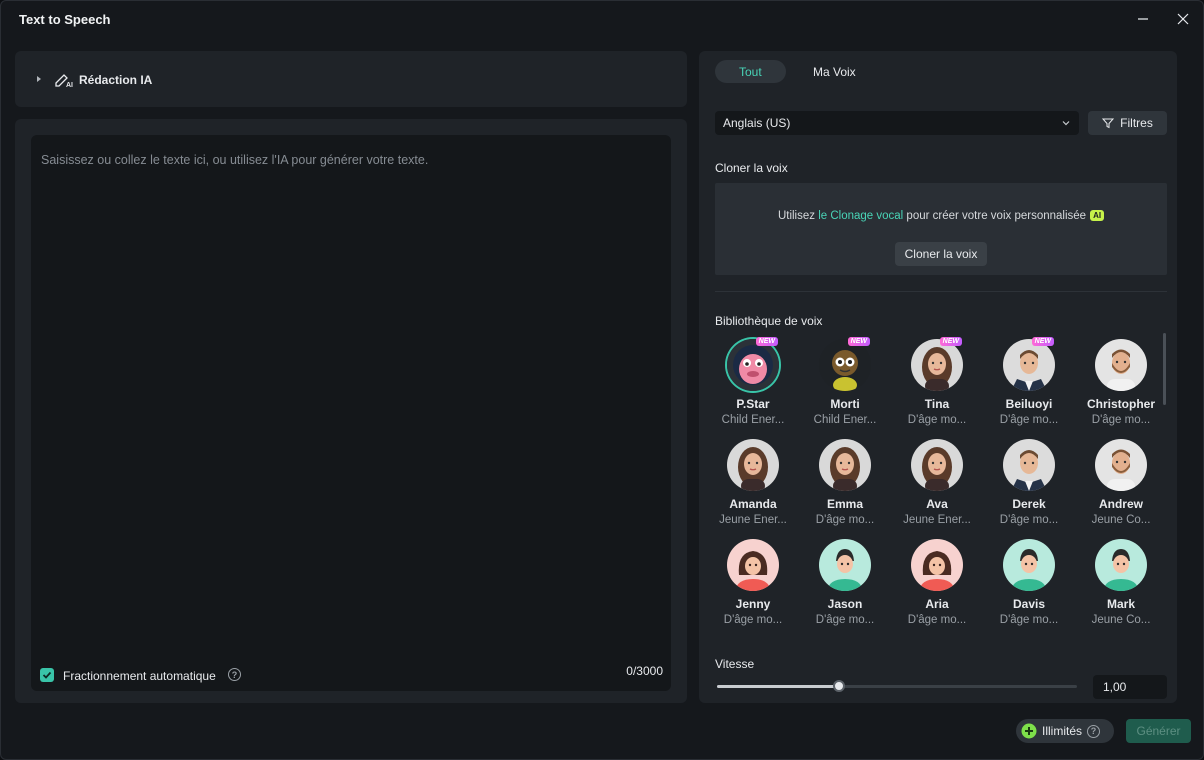 The image size is (1204, 760). What do you see at coordinates (65, 19) in the screenshot?
I see `window-title: Text to Speech` at bounding box center [65, 19].